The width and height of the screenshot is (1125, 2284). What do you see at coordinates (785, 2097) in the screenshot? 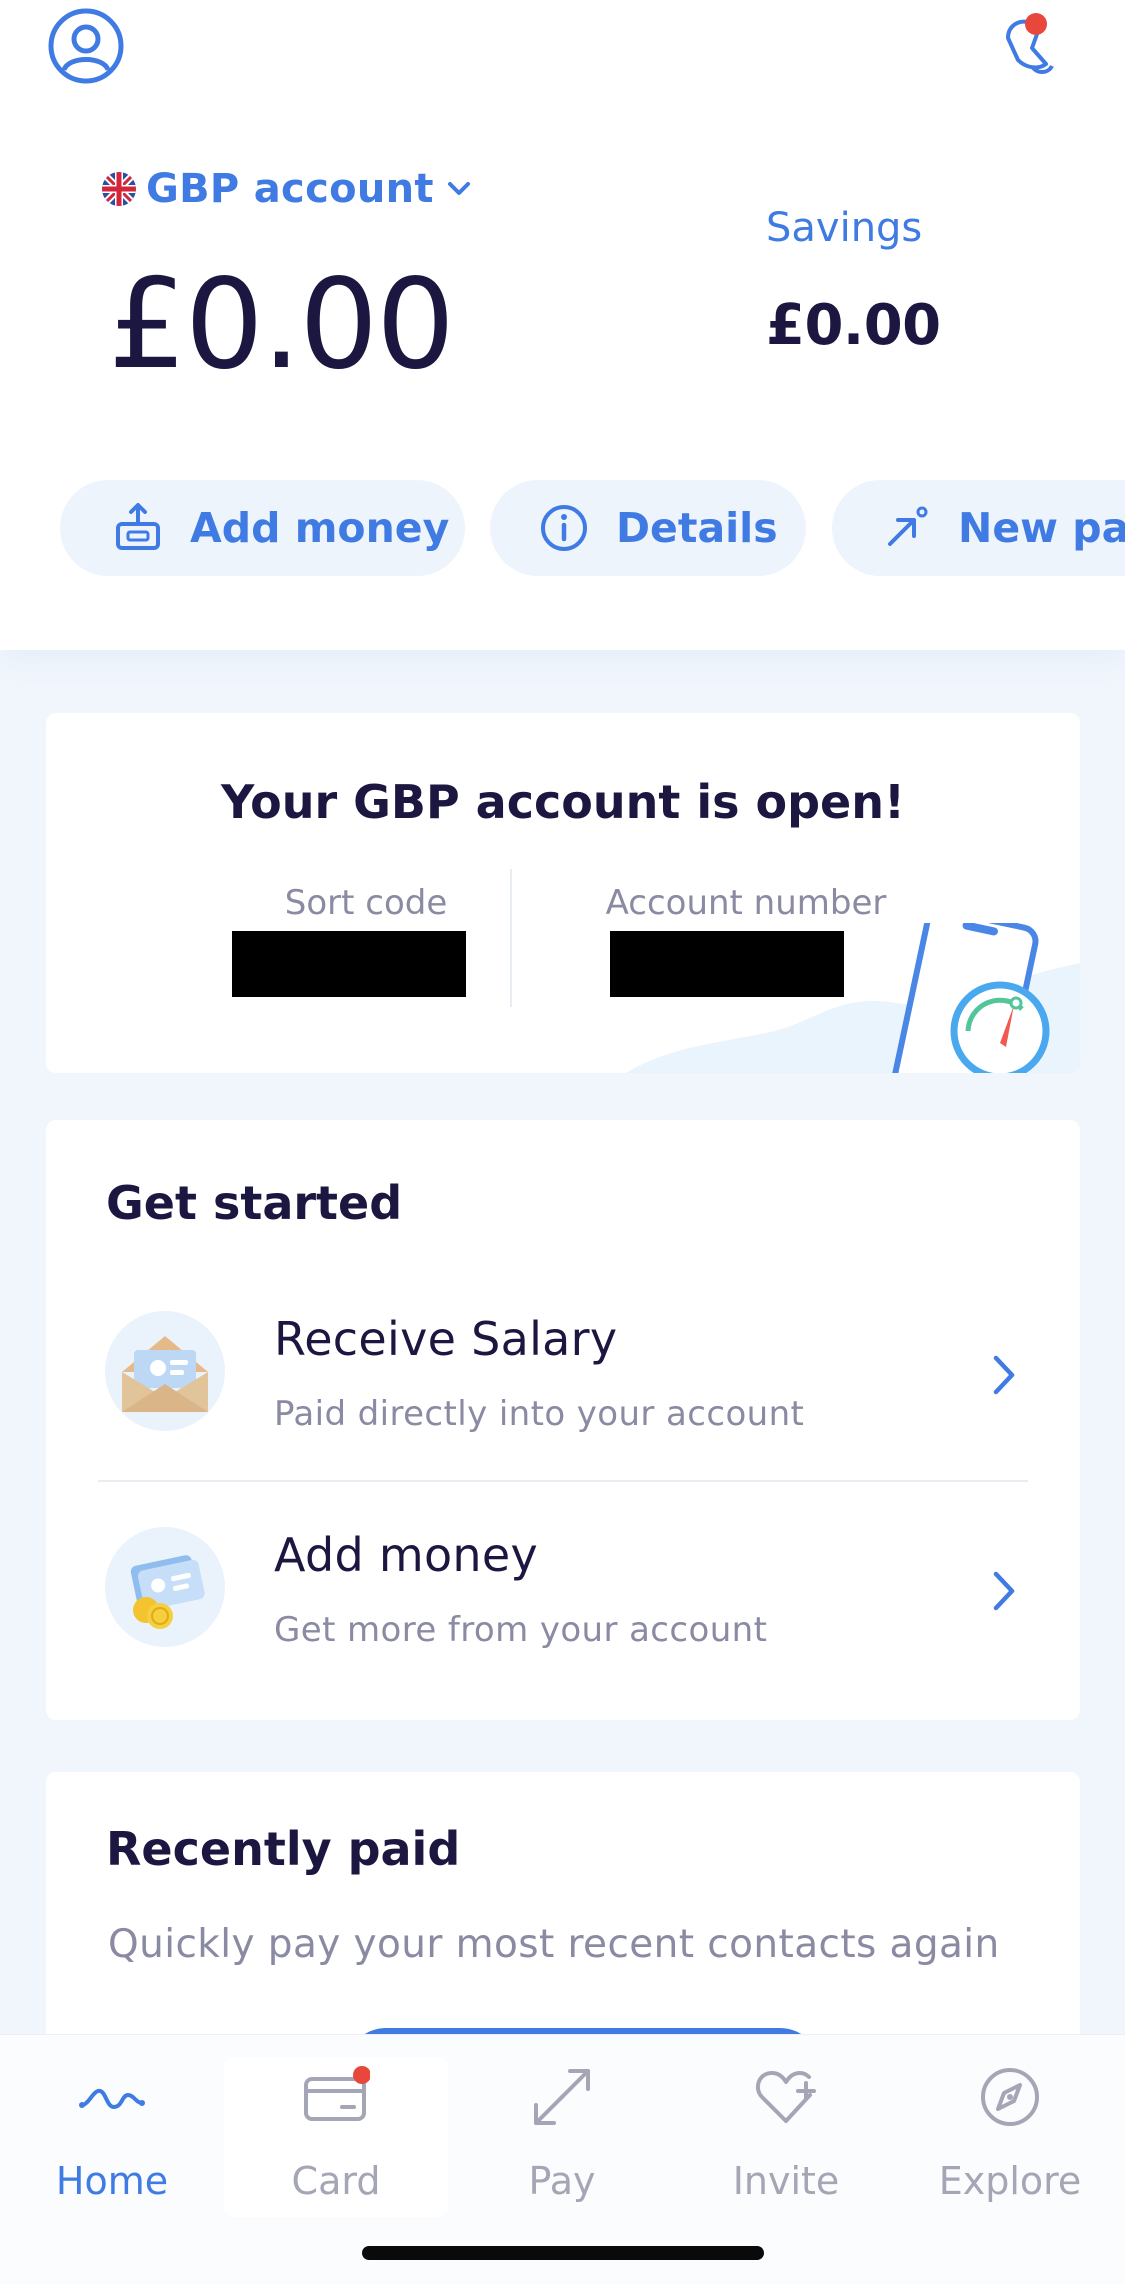
I see `heart-plus-icon` at bounding box center [785, 2097].